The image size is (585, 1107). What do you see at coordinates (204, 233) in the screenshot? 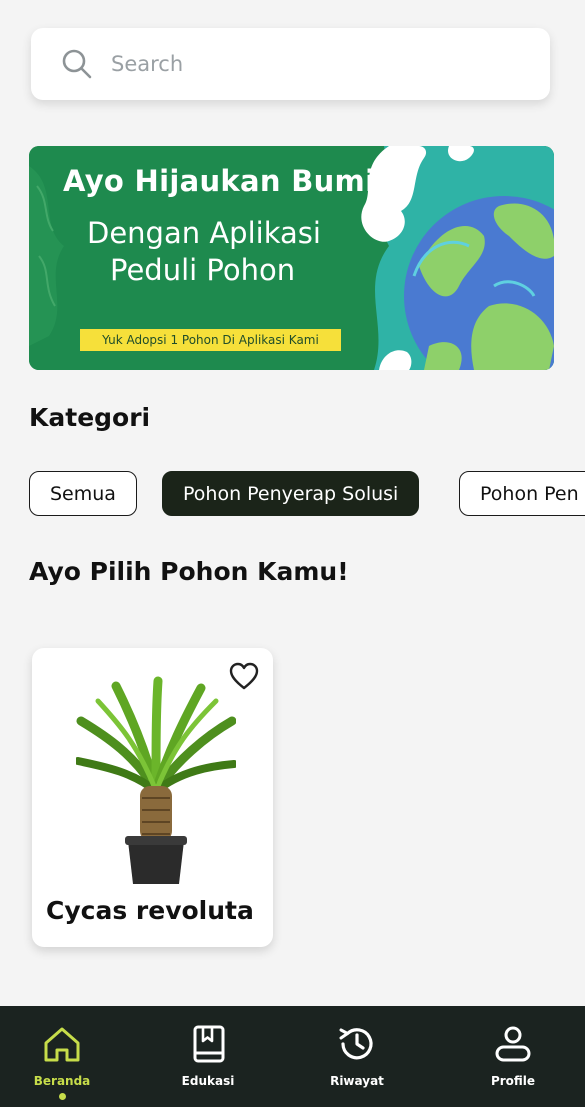
I see `banner-subline-1: Dengan Aplikasi` at bounding box center [204, 233].